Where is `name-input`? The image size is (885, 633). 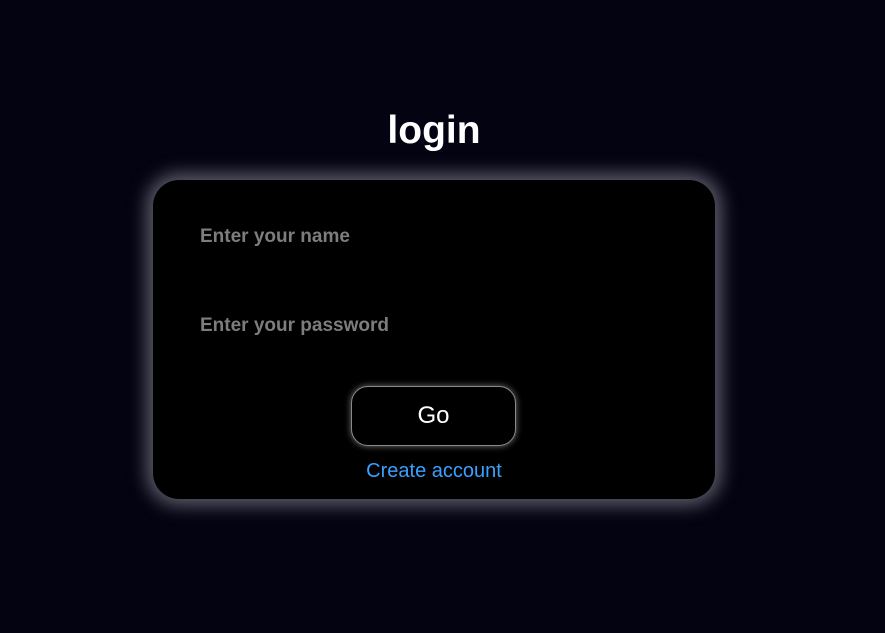
name-input is located at coordinates (434, 237).